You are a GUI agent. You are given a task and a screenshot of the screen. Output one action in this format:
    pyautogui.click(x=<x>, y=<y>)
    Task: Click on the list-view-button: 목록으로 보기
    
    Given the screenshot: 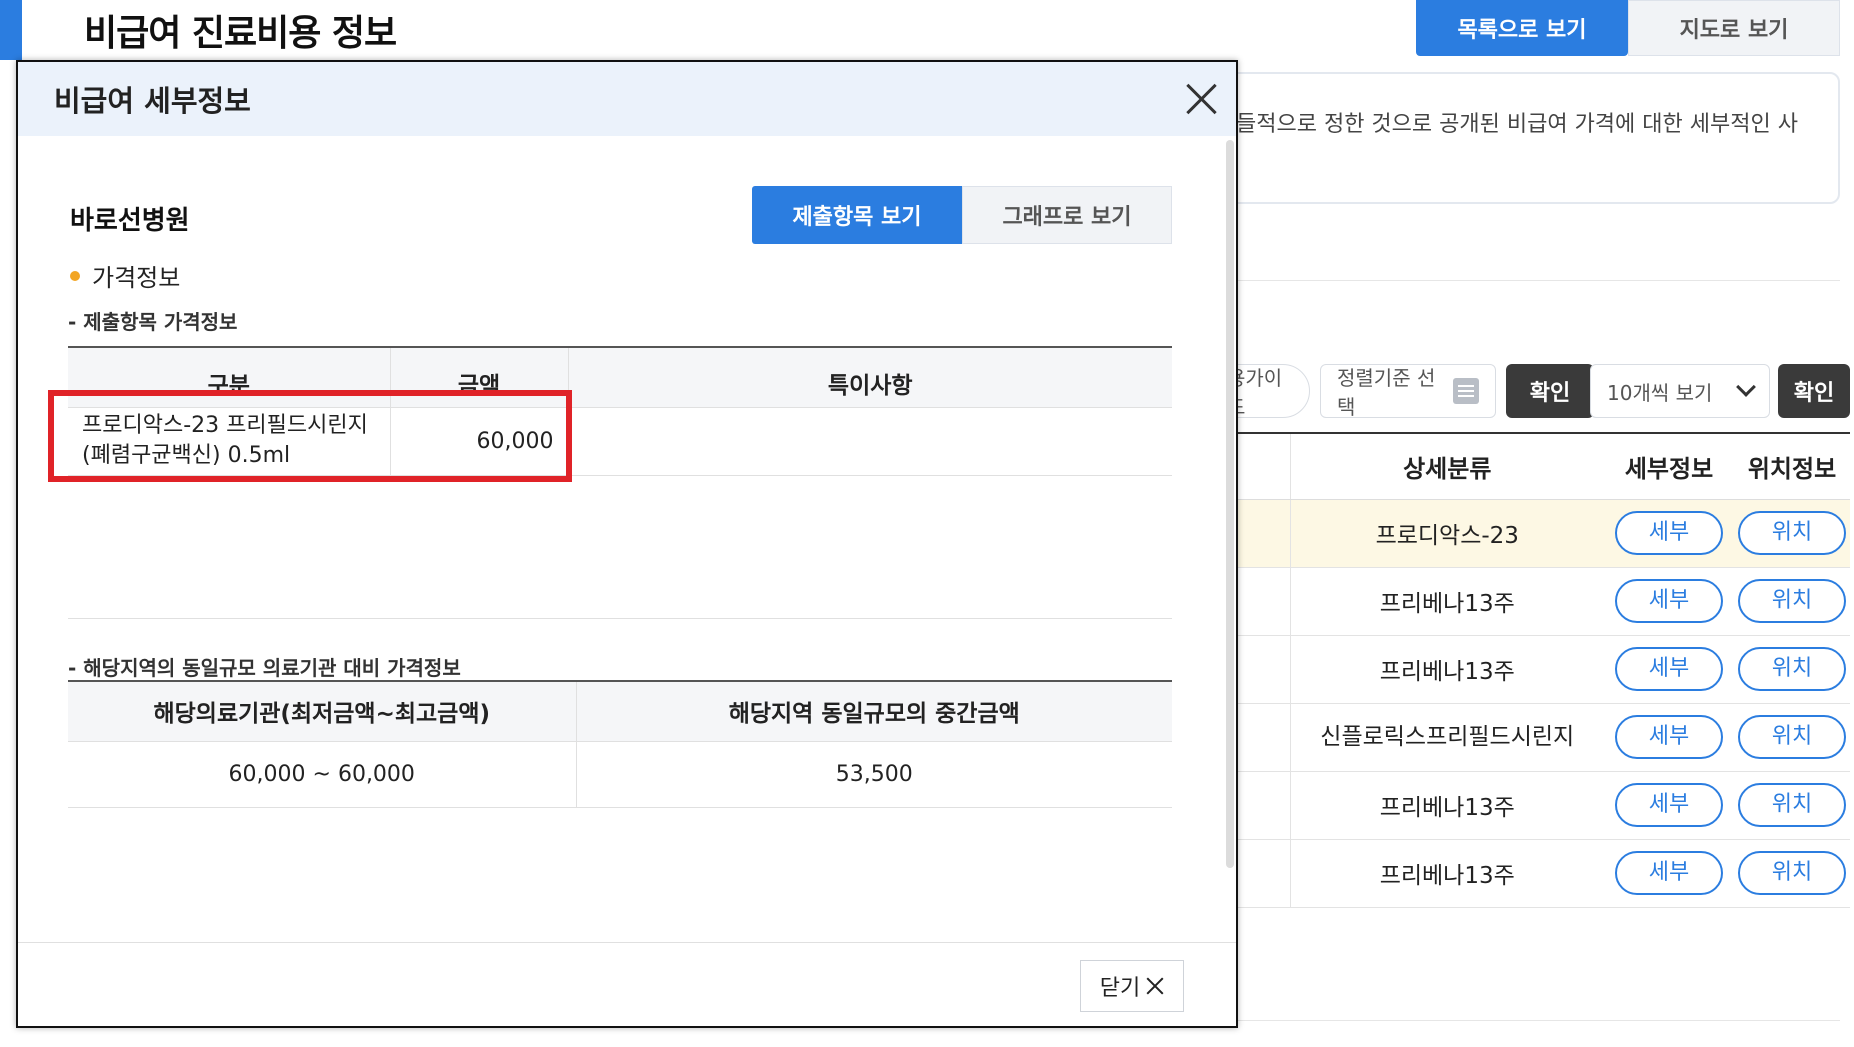 What is the action you would take?
    pyautogui.click(x=1522, y=28)
    